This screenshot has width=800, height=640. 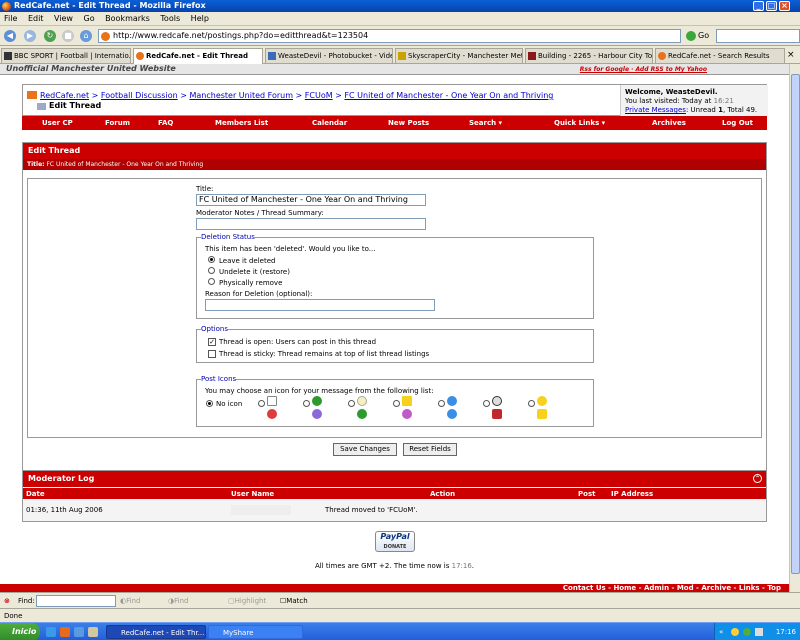 What do you see at coordinates (430, 449) in the screenshot?
I see `reset-fields-button: Reset Fields` at bounding box center [430, 449].